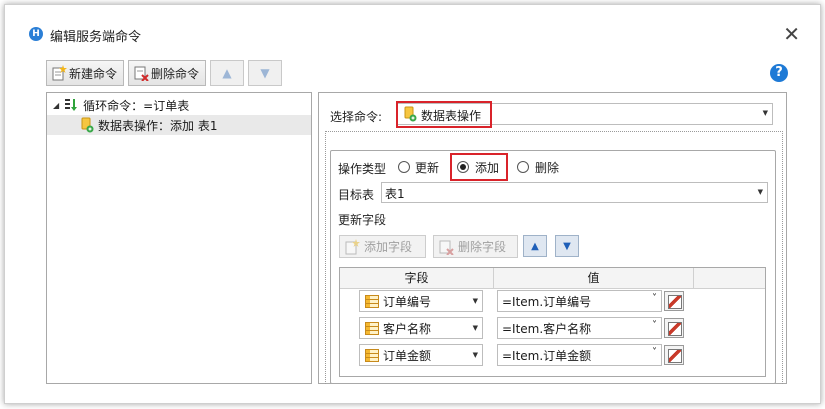 The width and height of the screenshot is (825, 409). What do you see at coordinates (417, 34) in the screenshot?
I see `title-bar: H 编辑服务端命令 ✕` at bounding box center [417, 34].